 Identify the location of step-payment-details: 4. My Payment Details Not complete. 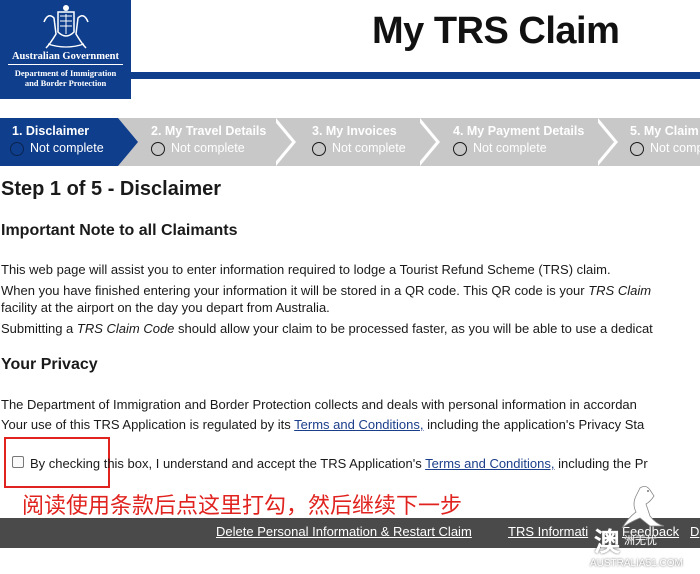
(515, 142).